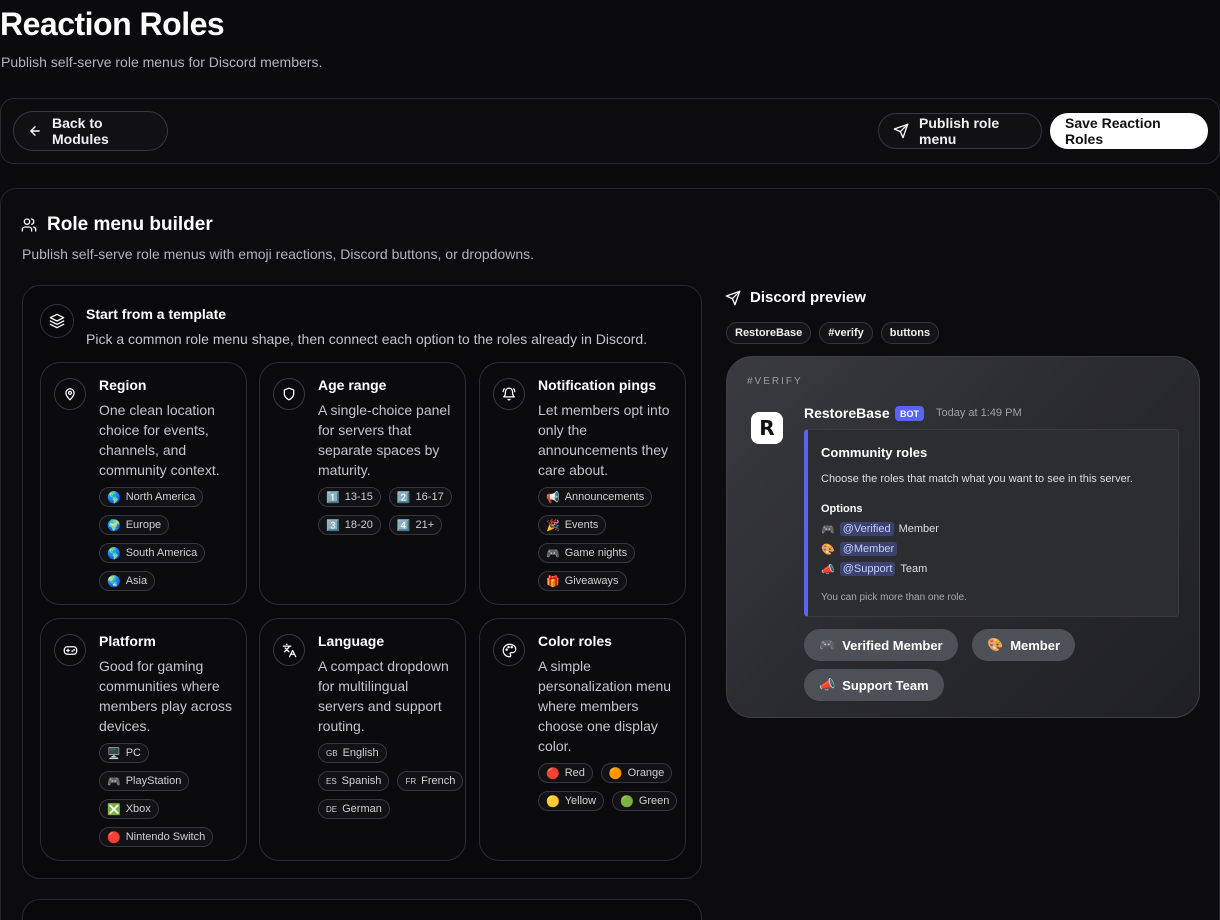 The height and width of the screenshot is (920, 1220). I want to click on chip: 4️⃣ 21+, so click(415, 525).